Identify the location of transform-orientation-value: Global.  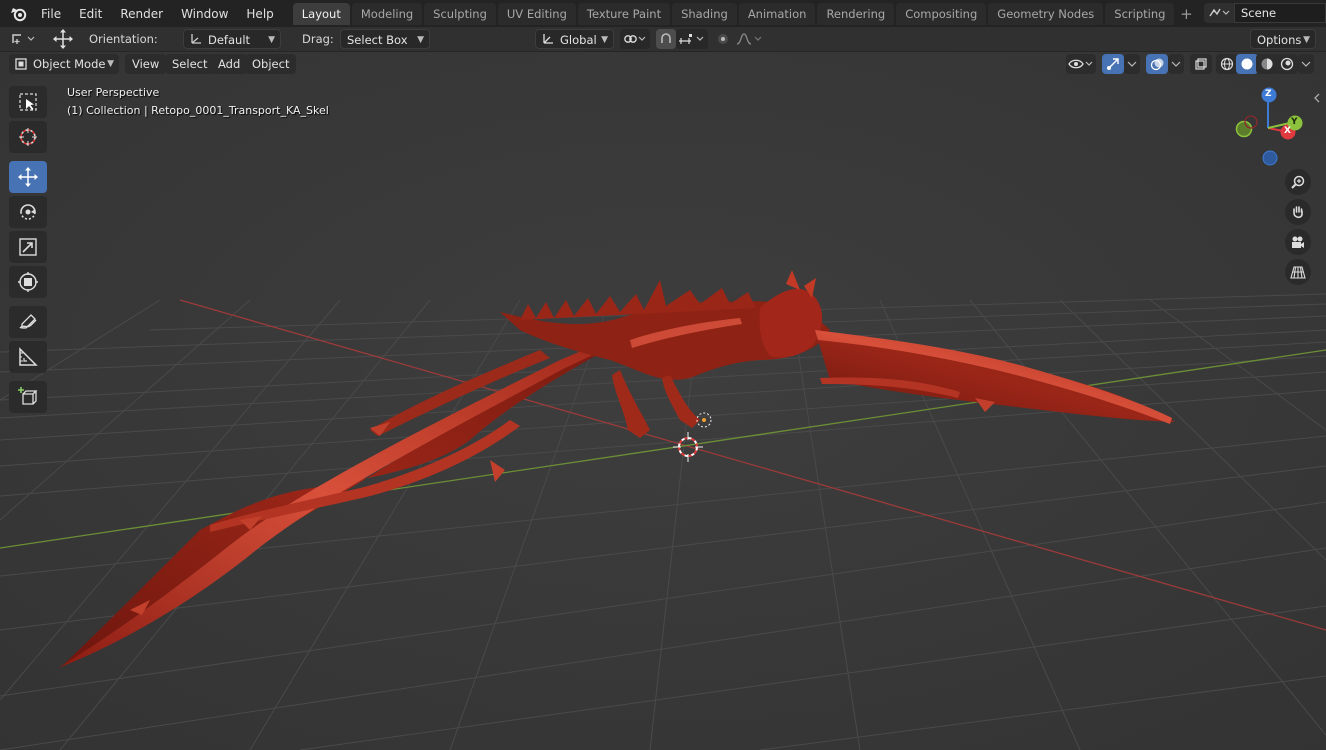
(578, 40).